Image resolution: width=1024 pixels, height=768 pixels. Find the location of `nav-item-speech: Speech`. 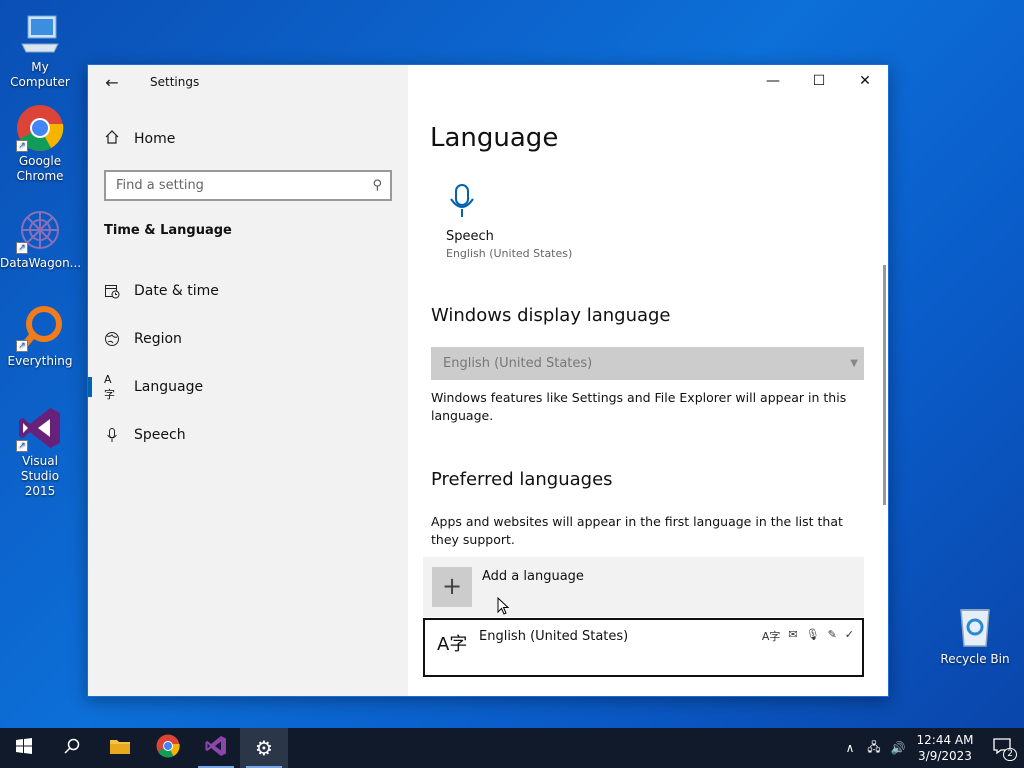

nav-item-speech: Speech is located at coordinates (248, 435).